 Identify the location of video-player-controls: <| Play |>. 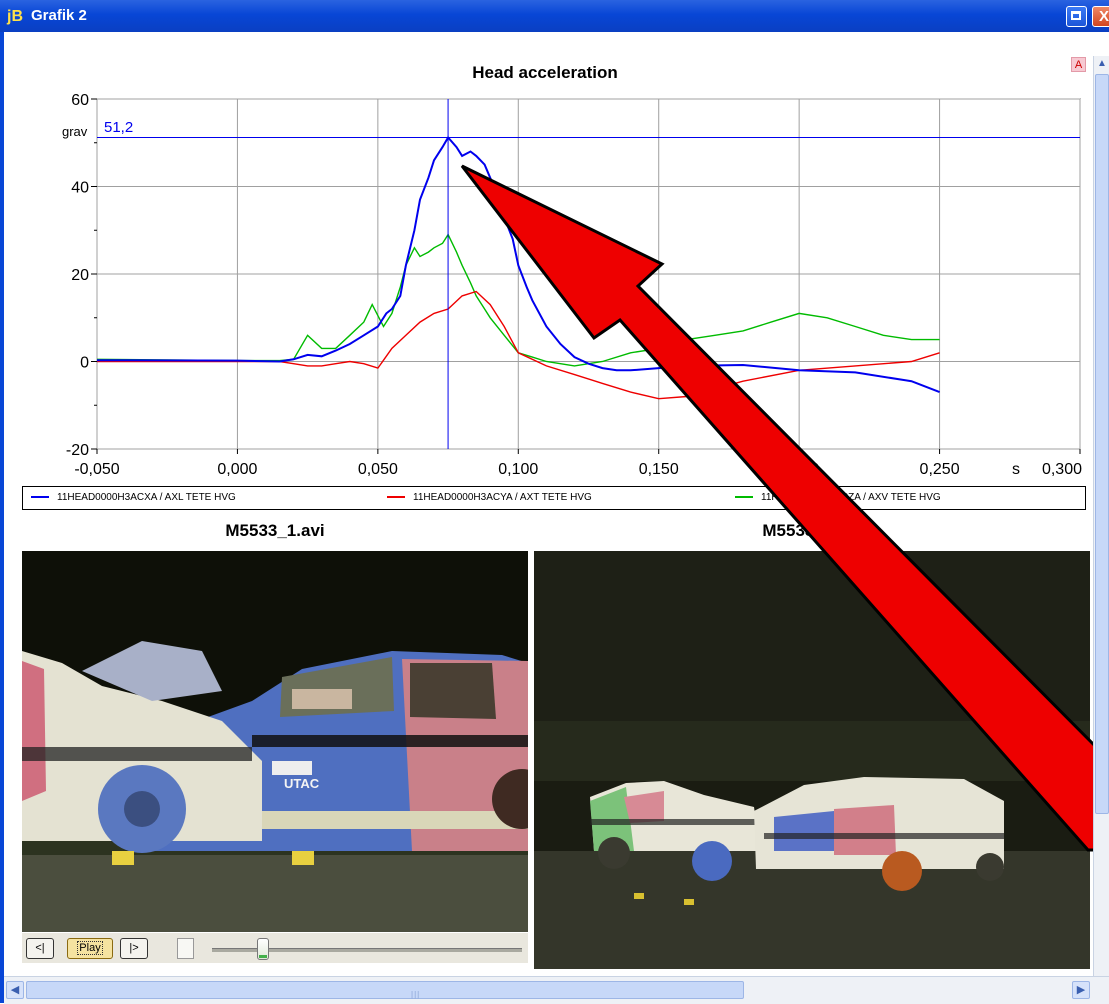
(275, 948).